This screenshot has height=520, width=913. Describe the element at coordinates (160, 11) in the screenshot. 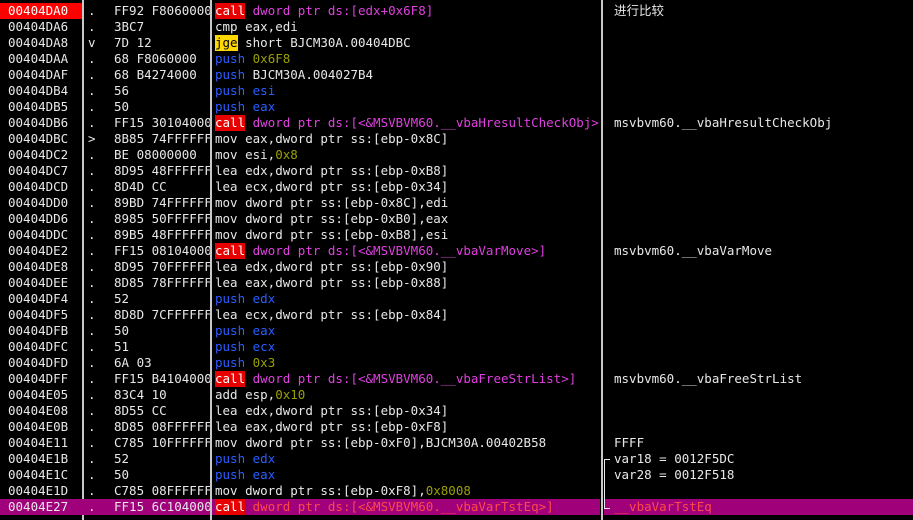

I see `hex-bytes: FF92 F8060000` at that location.